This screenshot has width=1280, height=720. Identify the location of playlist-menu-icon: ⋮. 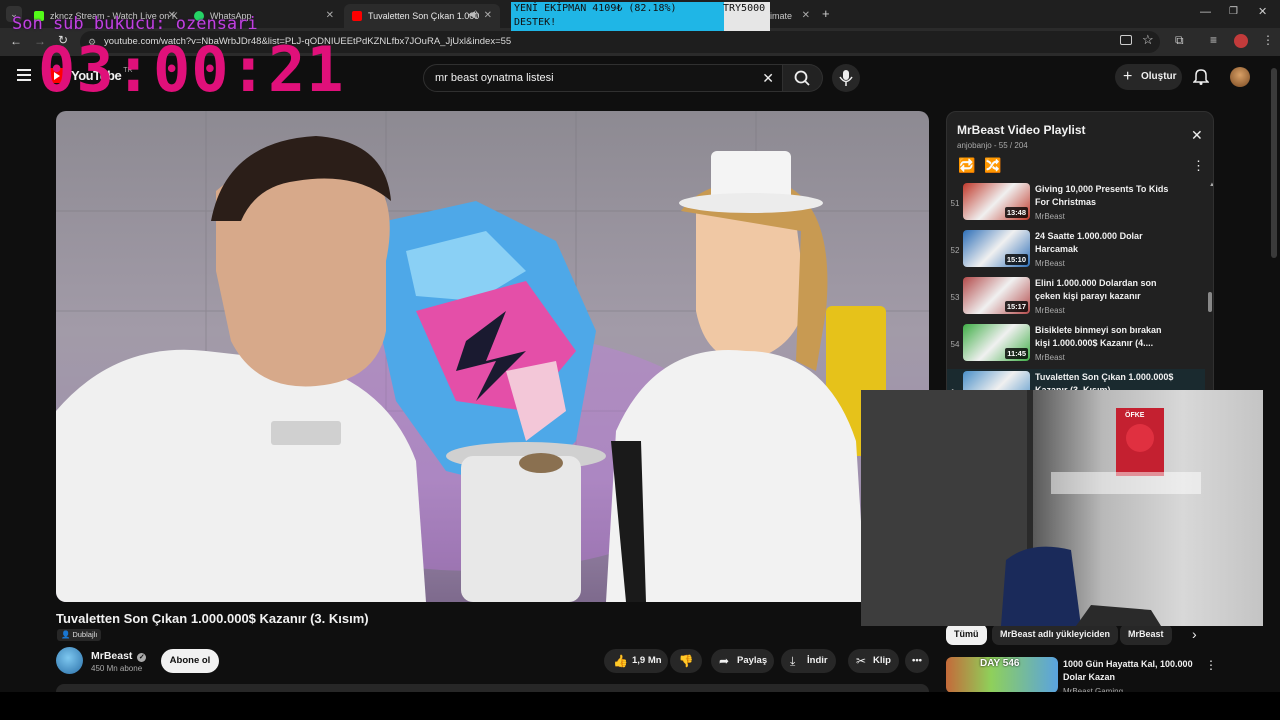
(1198, 166).